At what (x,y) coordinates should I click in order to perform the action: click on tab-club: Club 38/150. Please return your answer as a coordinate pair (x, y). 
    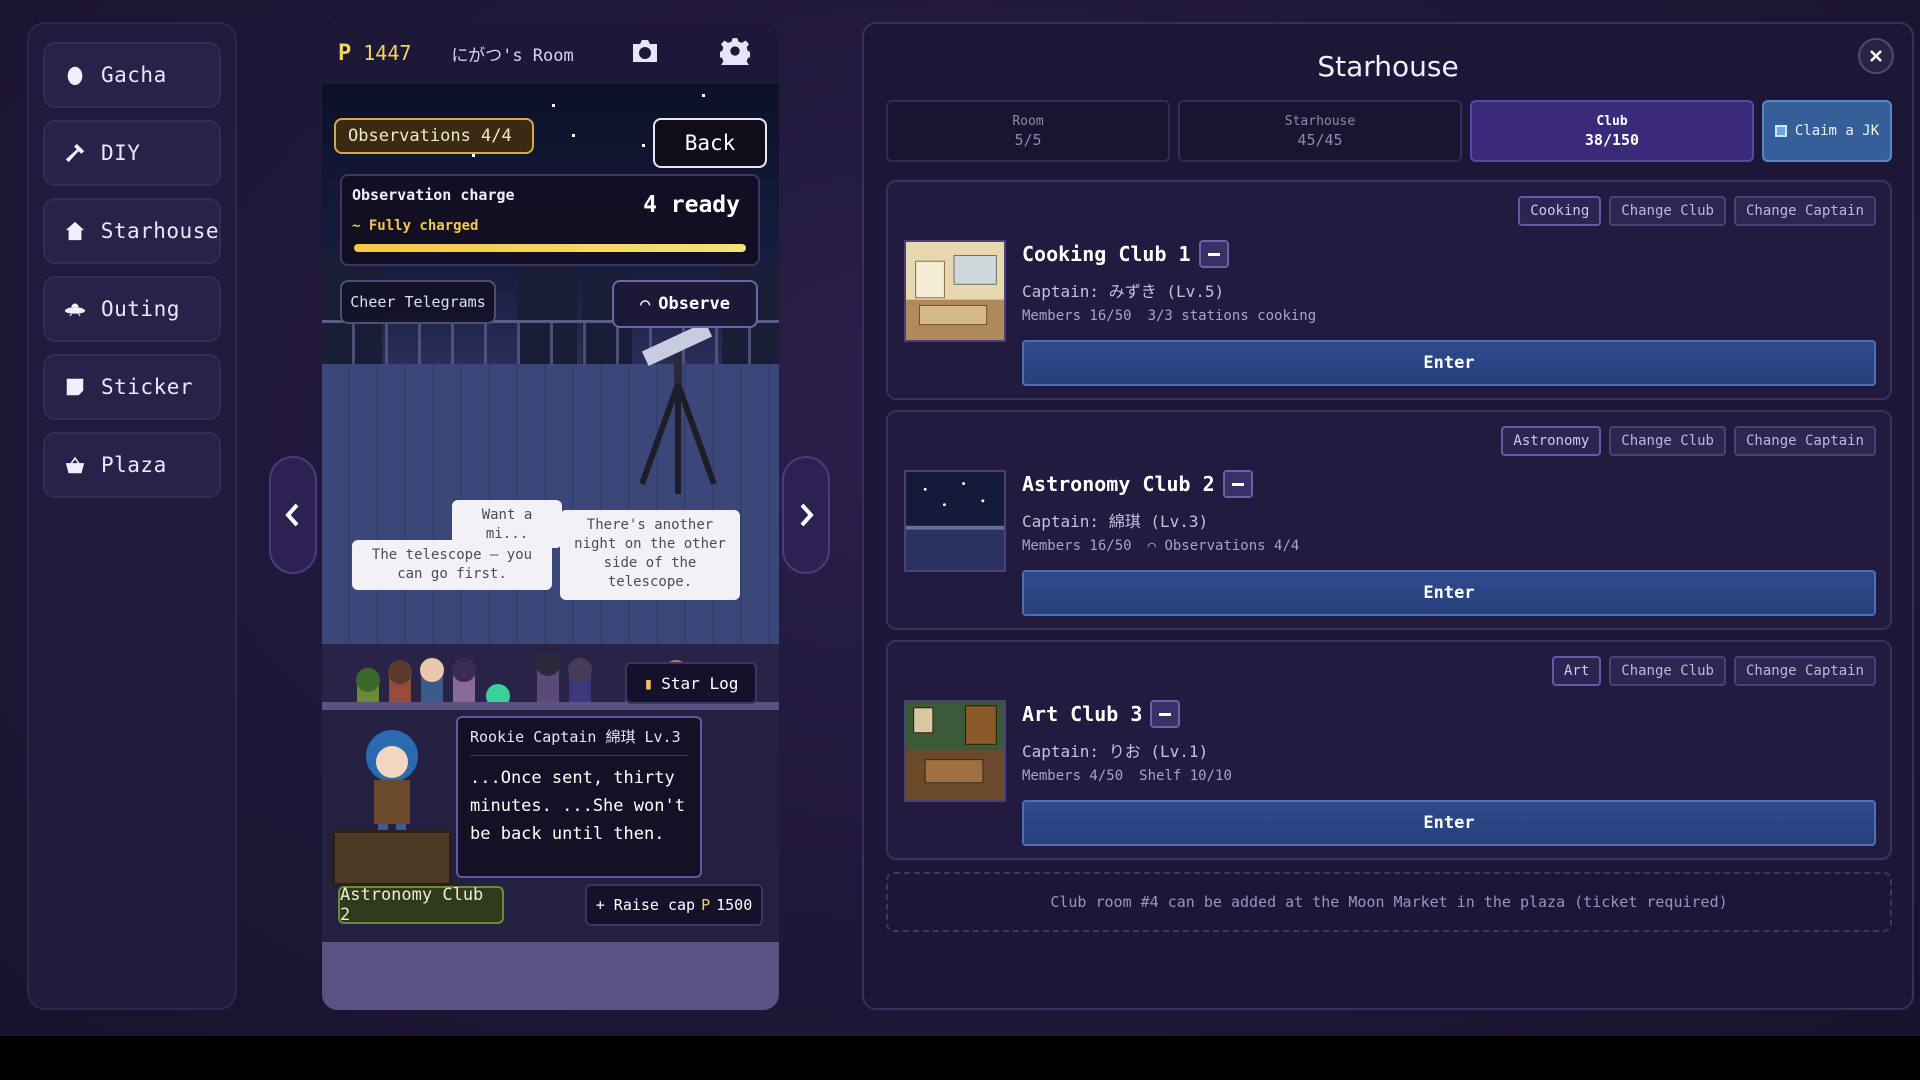
    Looking at the image, I should click on (1612, 131).